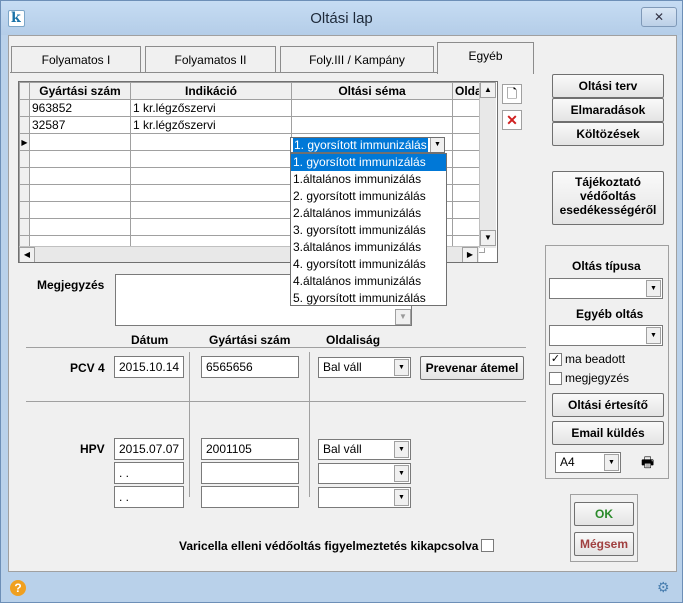  Describe the element at coordinates (606, 266) in the screenshot. I see `vaccination-type-label: Oltás típusa` at that location.